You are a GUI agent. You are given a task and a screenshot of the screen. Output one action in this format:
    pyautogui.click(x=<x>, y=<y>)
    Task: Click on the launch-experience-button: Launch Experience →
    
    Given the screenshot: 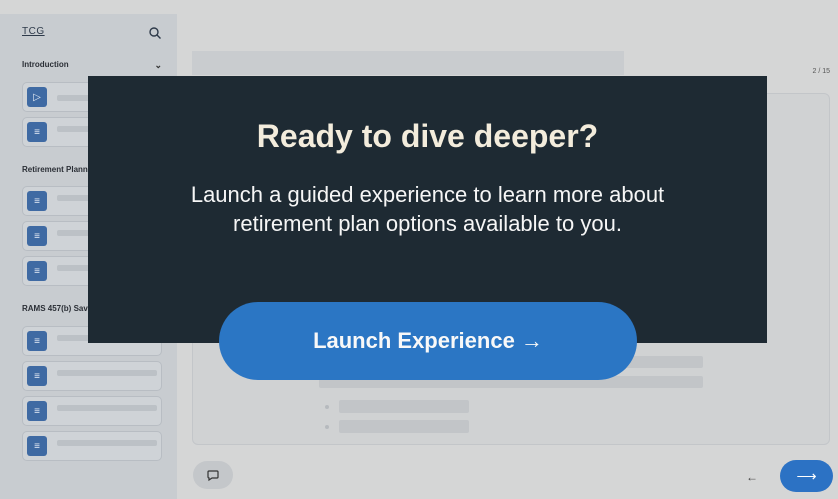 What is the action you would take?
    pyautogui.click(x=428, y=341)
    